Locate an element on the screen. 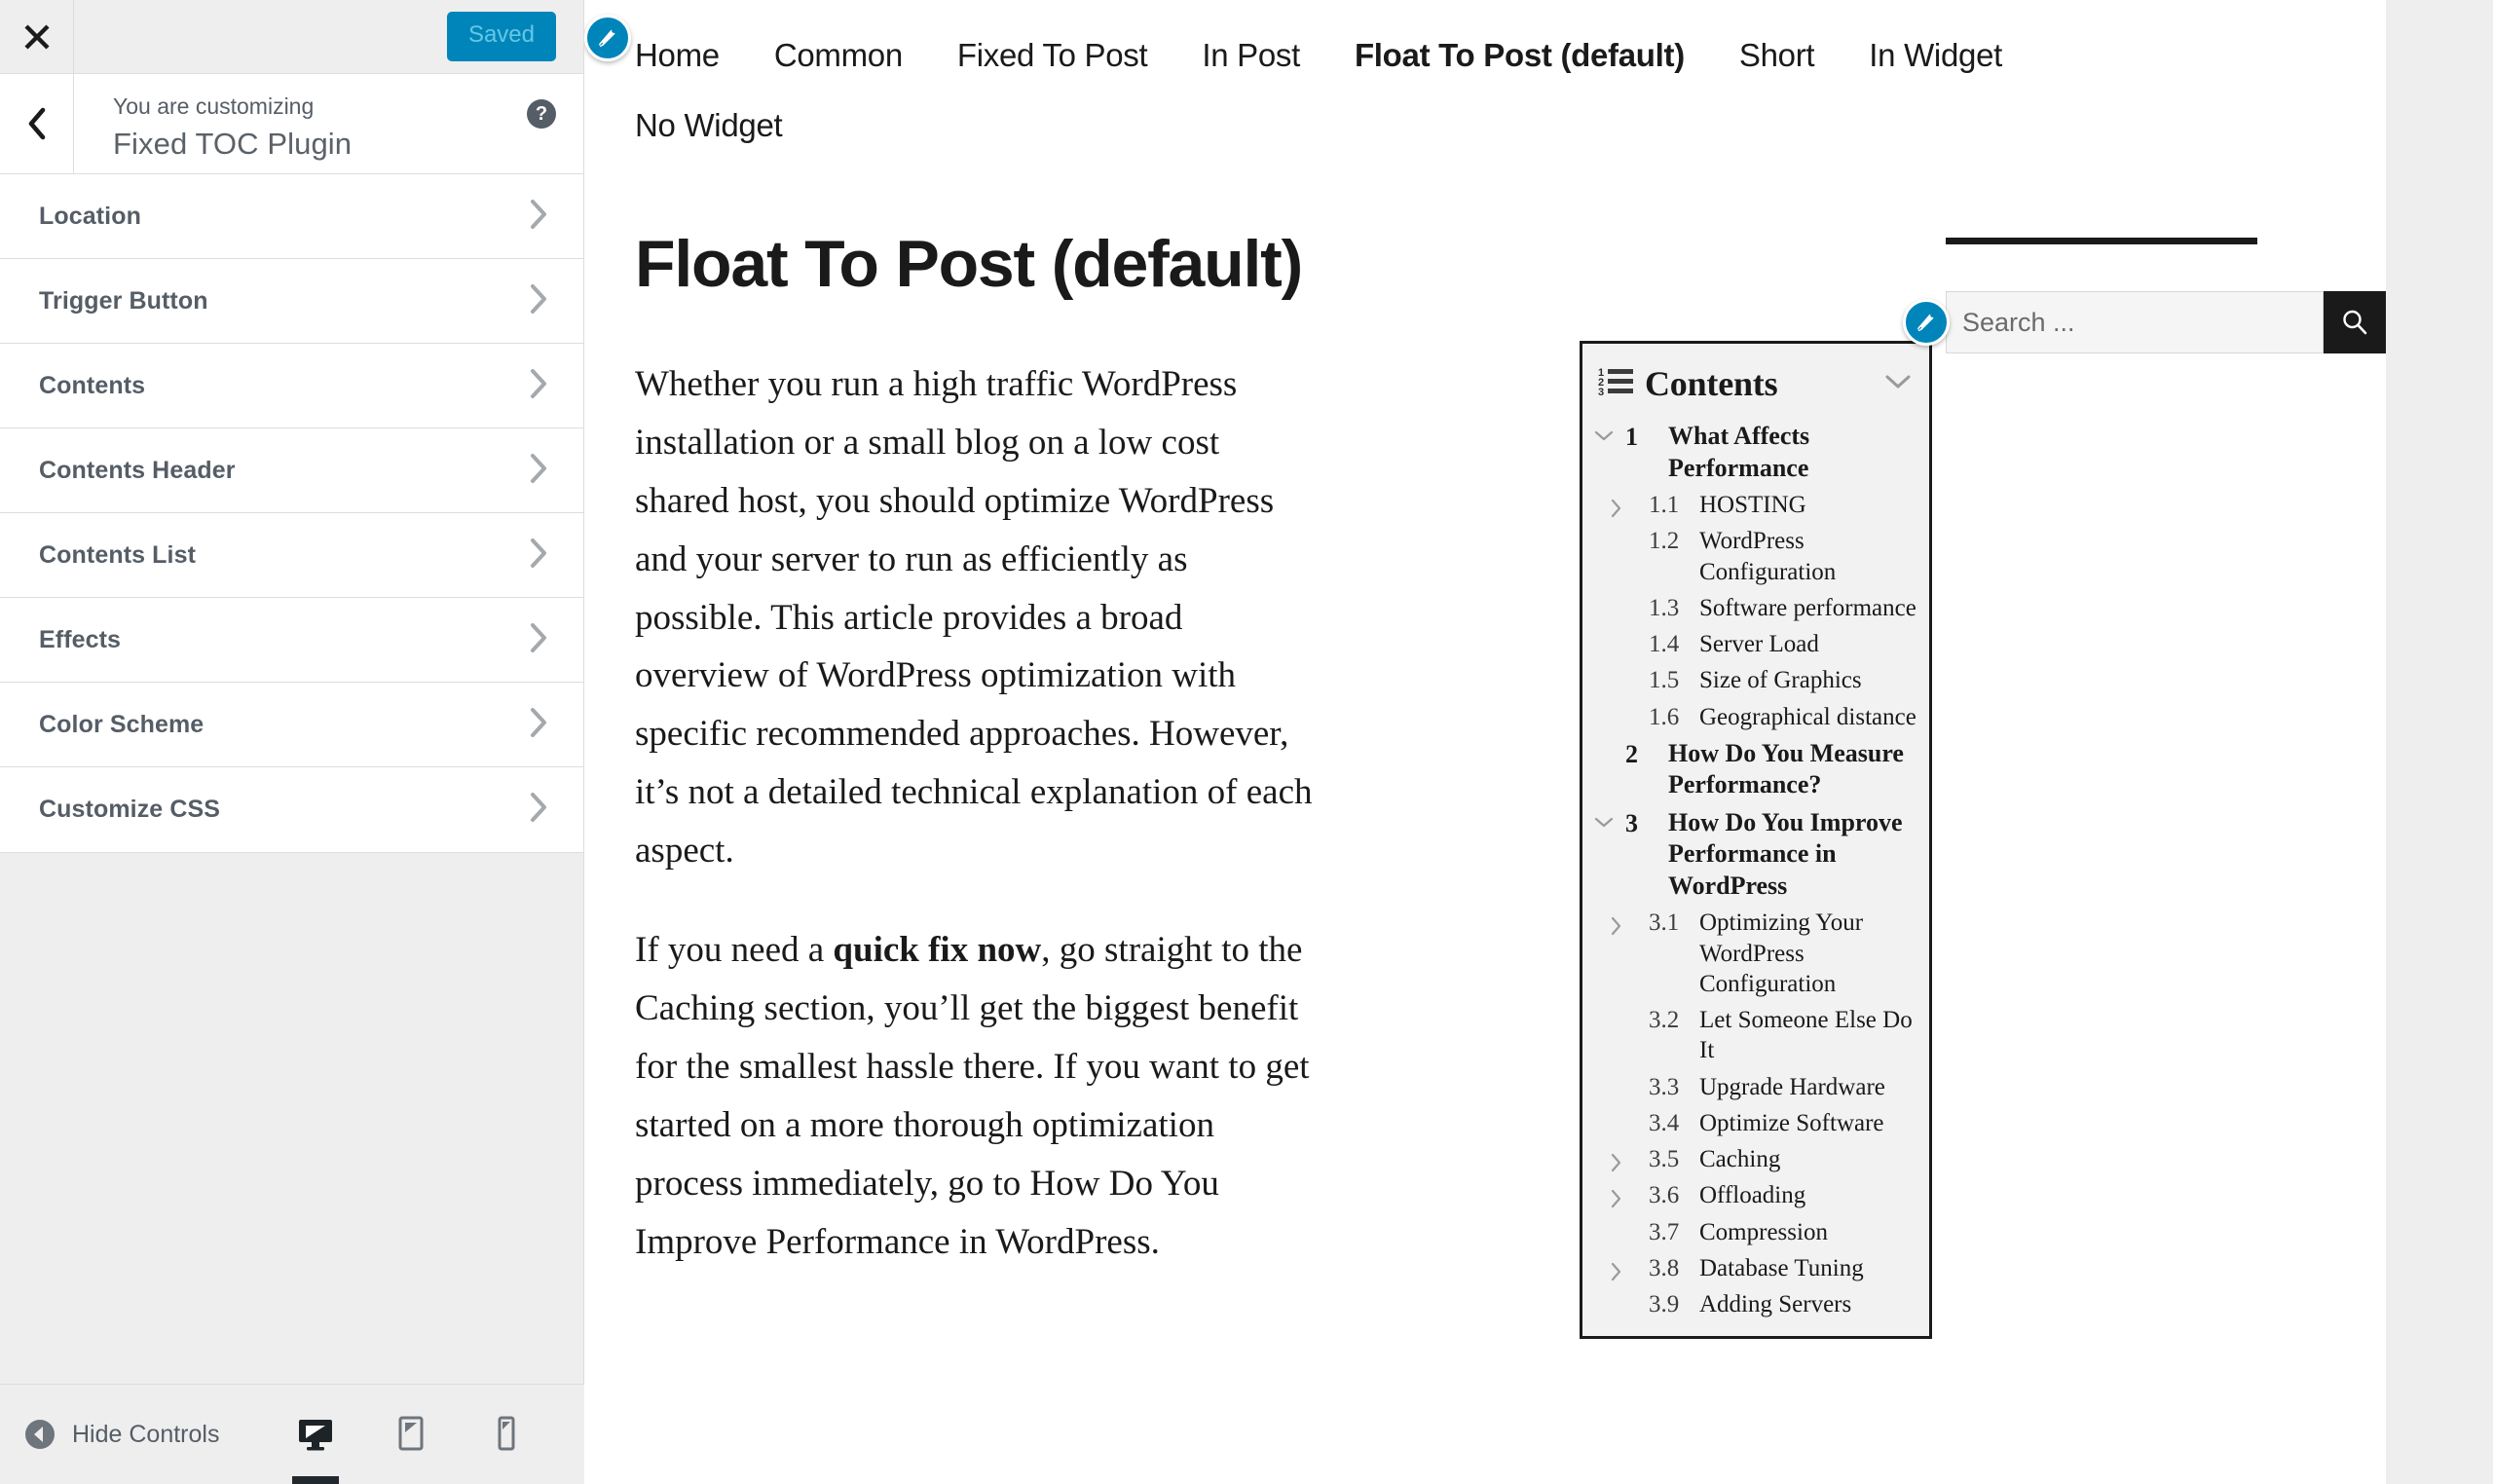 Image resolution: width=2493 pixels, height=1484 pixels. toc-item: 1 What Affects Performance is located at coordinates (1751, 452).